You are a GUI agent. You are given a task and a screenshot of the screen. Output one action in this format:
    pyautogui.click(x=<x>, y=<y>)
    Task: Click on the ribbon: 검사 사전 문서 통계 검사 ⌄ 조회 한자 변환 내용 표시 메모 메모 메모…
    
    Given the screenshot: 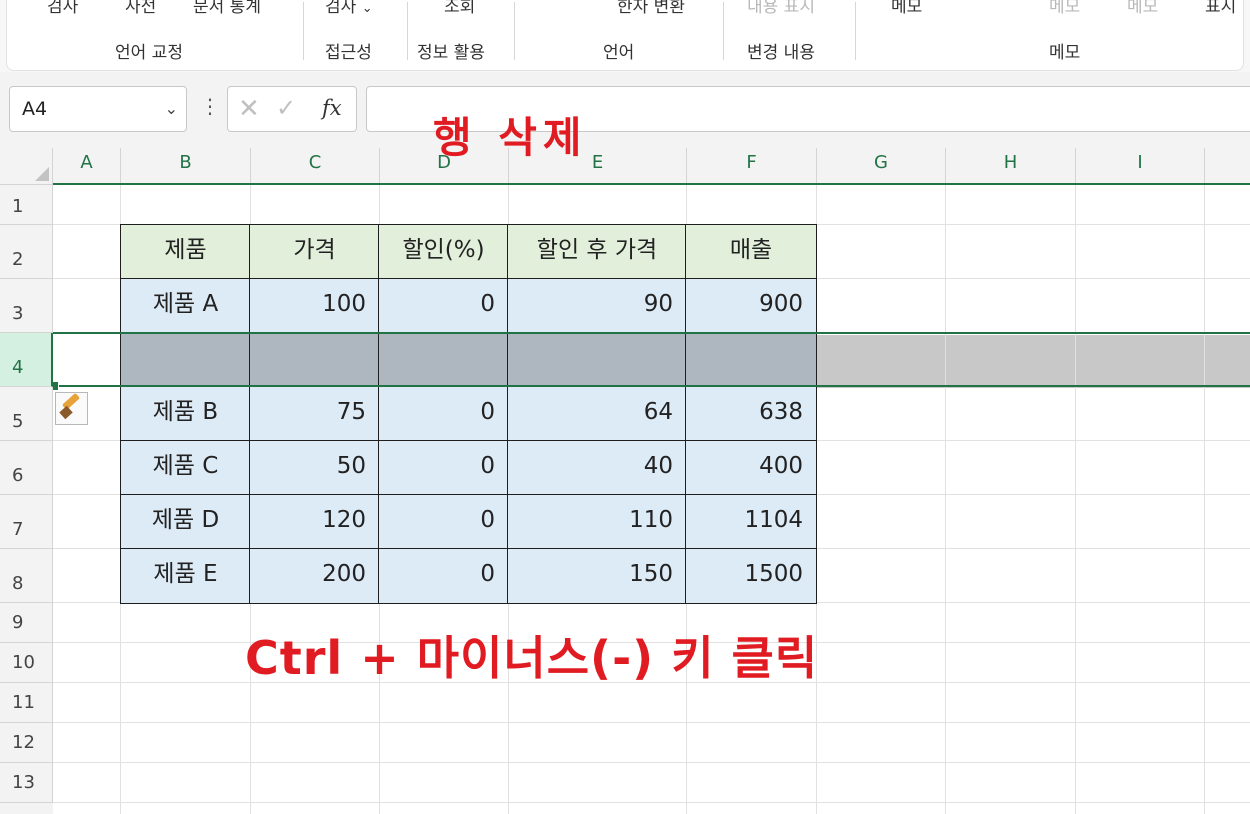 What is the action you would take?
    pyautogui.click(x=625, y=36)
    